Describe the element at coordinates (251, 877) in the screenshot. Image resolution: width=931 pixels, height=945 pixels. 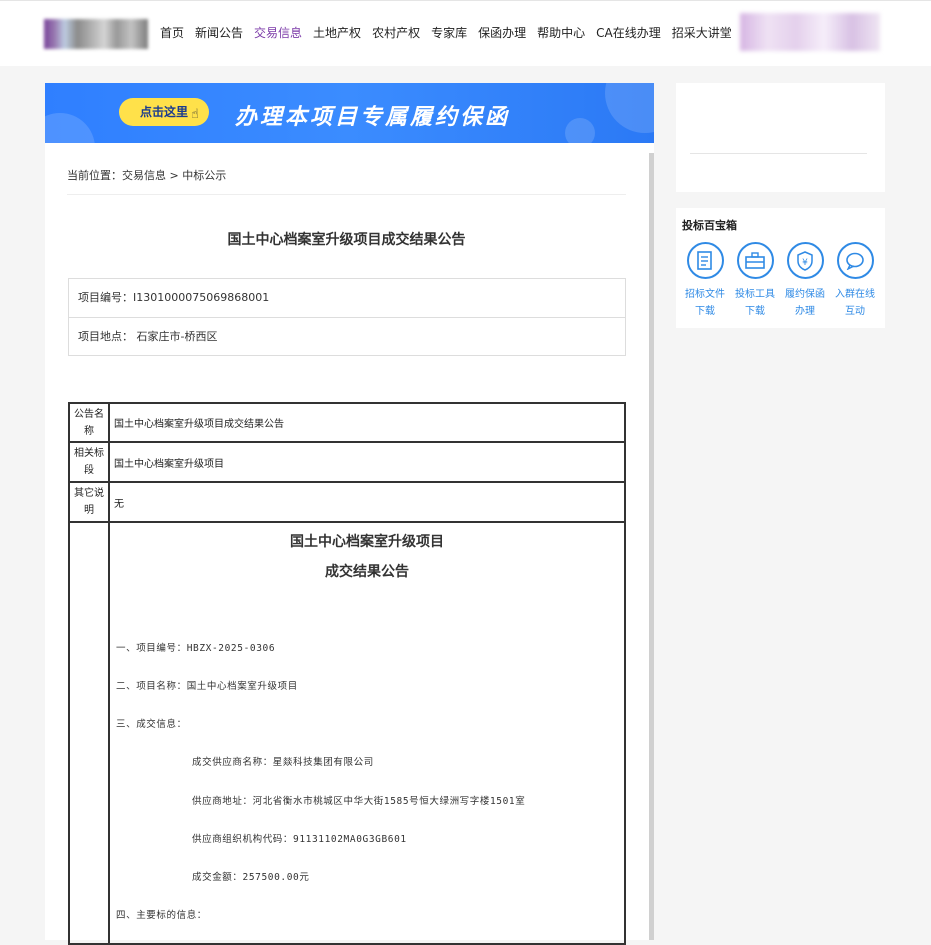
I see `content-line: 成交金额：257500.00元` at that location.